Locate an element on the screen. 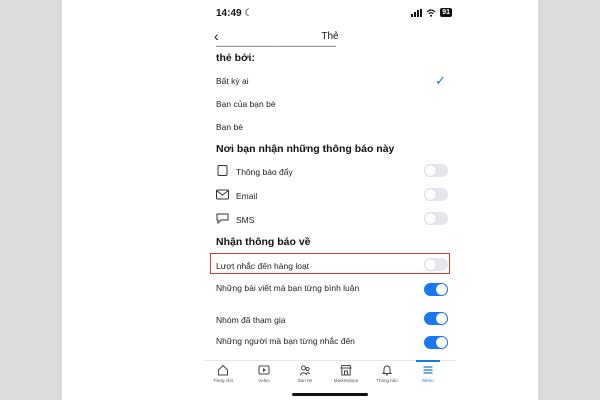  sms-toggle is located at coordinates (436, 218).